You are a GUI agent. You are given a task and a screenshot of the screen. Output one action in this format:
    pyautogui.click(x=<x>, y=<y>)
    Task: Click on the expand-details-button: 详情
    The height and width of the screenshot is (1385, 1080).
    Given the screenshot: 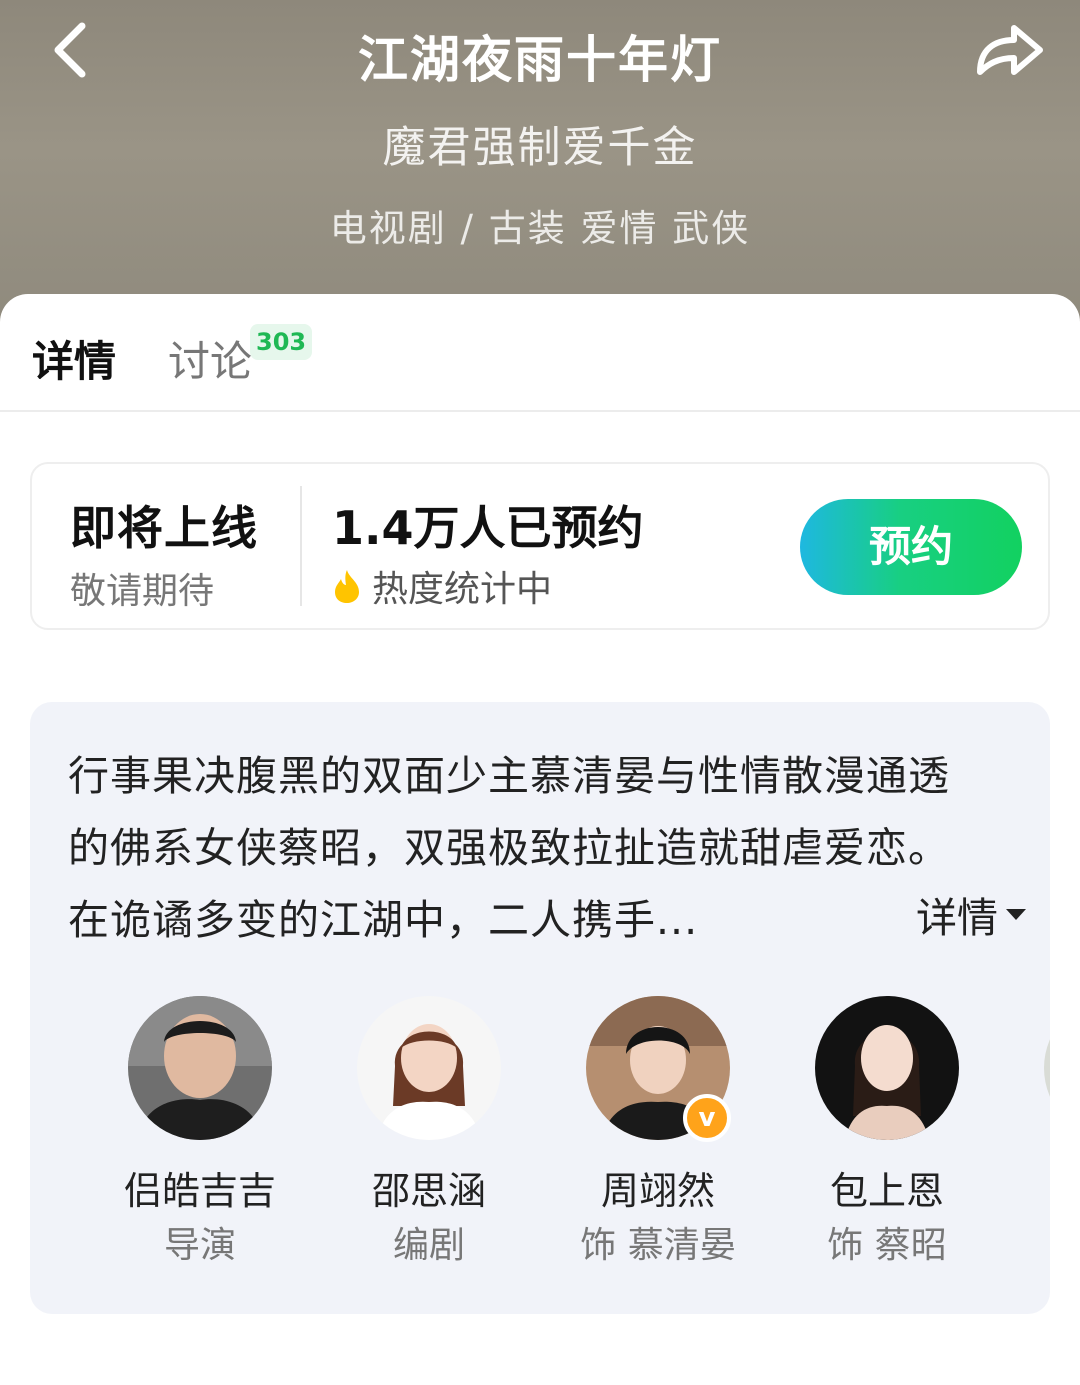 What is the action you would take?
    pyautogui.click(x=962, y=914)
    